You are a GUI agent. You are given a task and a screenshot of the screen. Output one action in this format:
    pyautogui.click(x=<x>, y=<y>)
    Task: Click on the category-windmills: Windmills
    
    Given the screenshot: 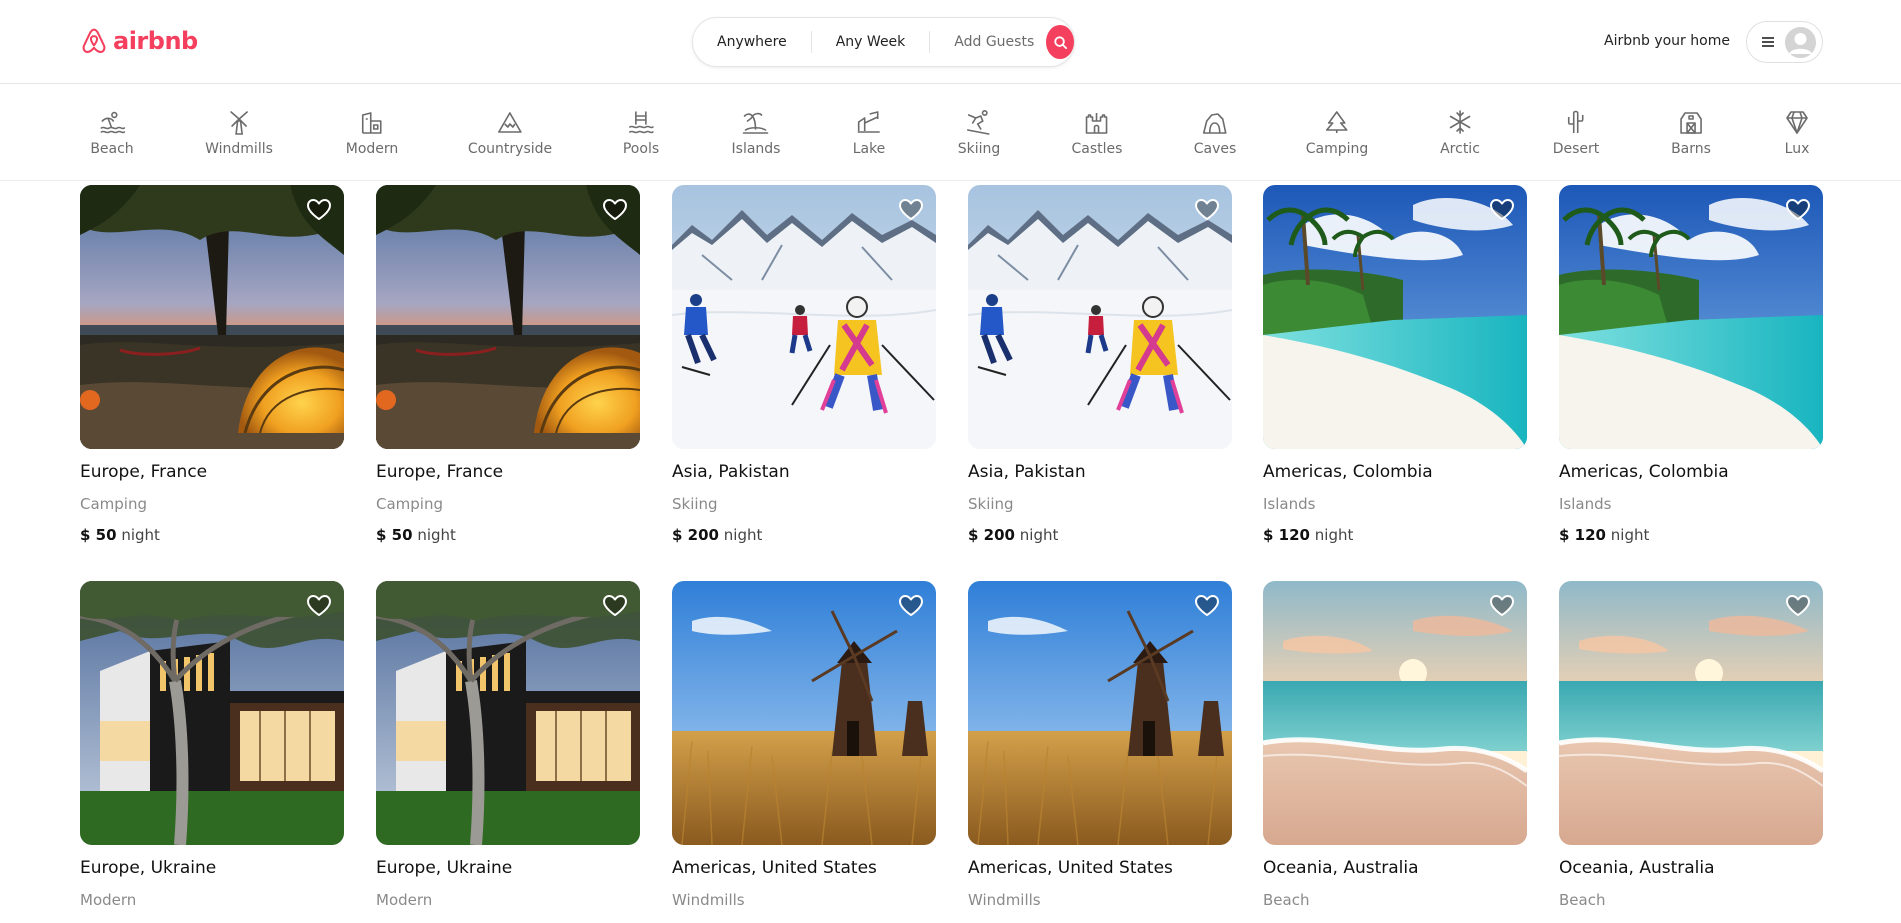 What is the action you would take?
    pyautogui.click(x=239, y=133)
    